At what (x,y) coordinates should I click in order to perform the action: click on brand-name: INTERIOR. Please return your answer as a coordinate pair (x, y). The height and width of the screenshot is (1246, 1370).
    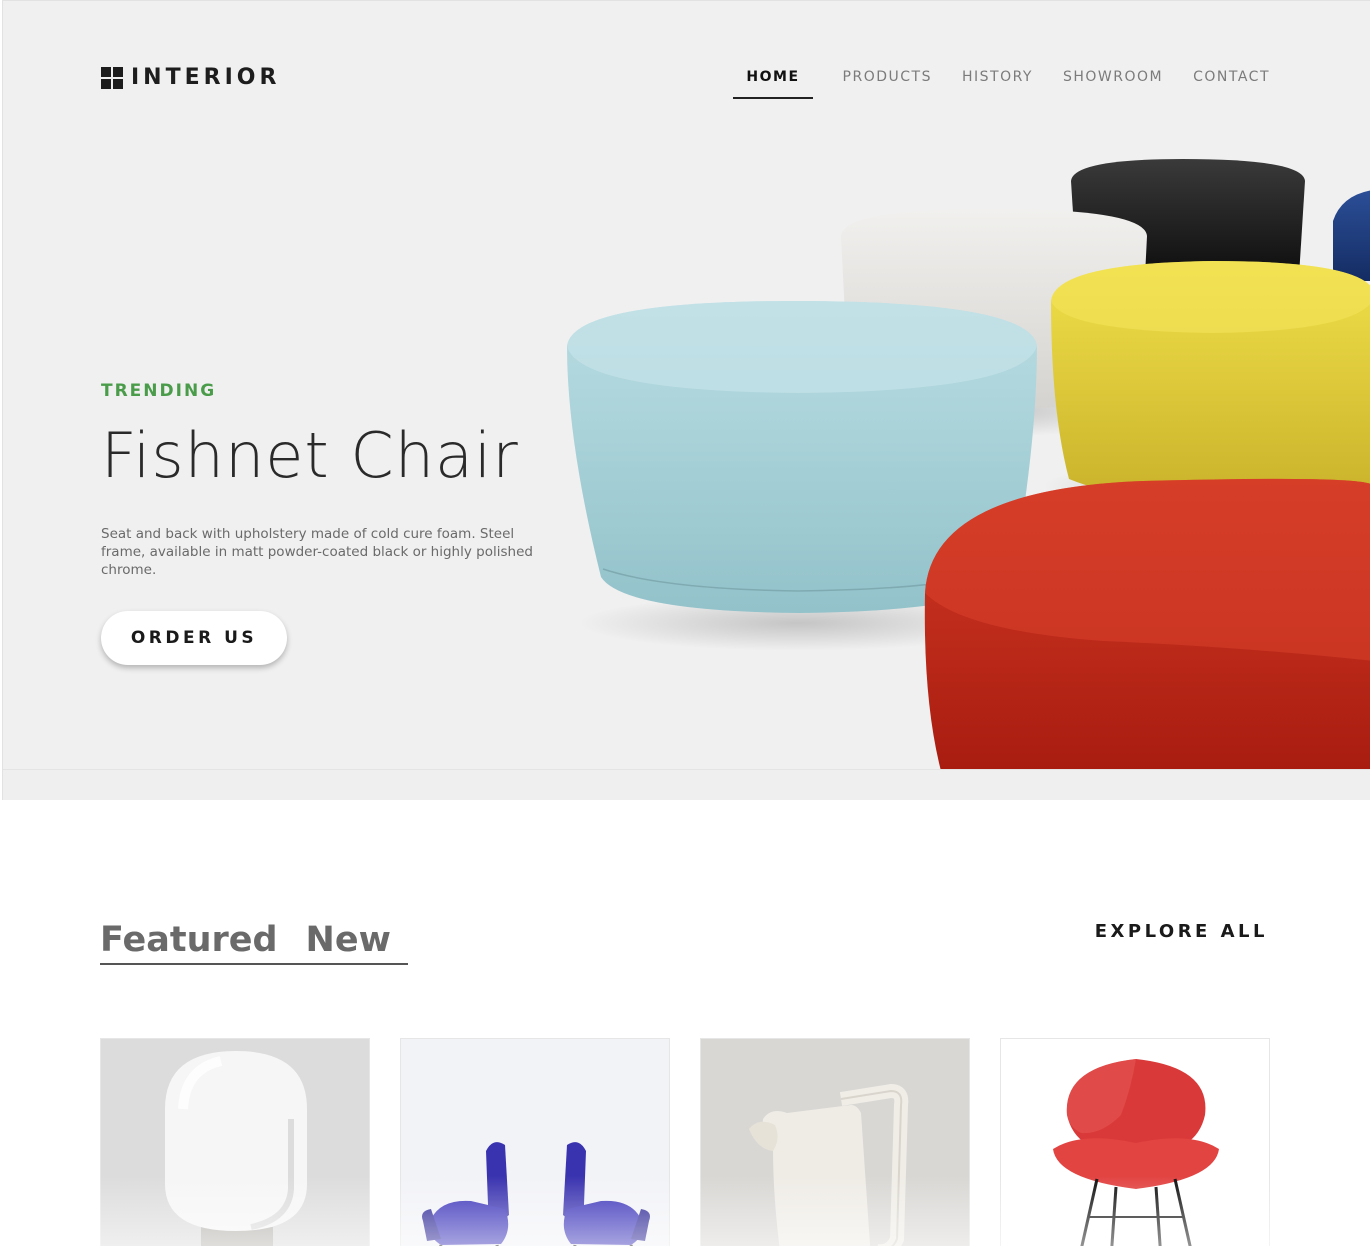
    Looking at the image, I should click on (206, 77).